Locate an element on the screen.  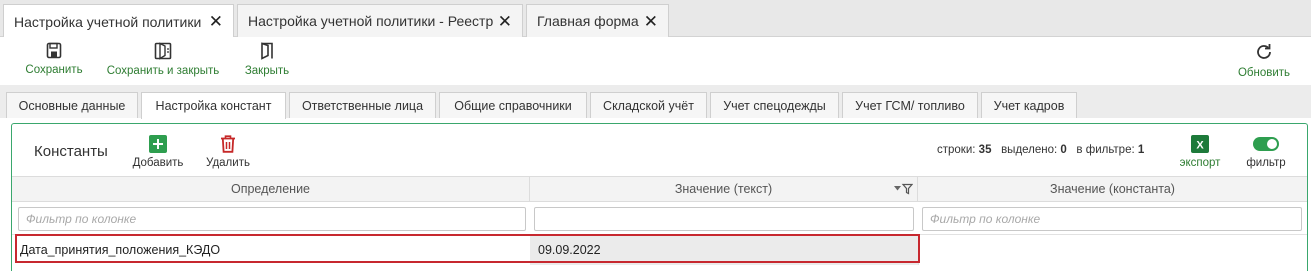
table-row: Дата_принятия_положения_КЭДО 09.09.2022 is located at coordinates (659, 250).